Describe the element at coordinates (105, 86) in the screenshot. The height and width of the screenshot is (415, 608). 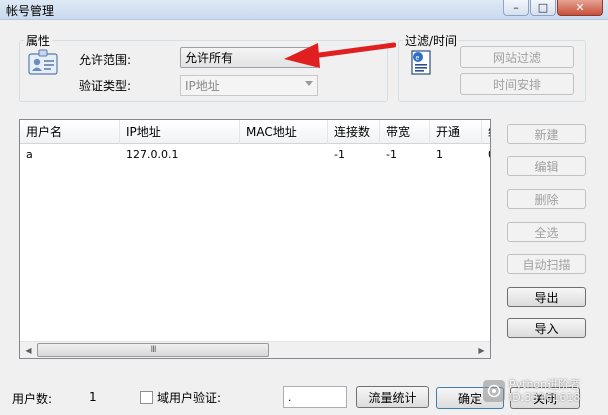
I see `verify-type-label: 验证类型:` at that location.